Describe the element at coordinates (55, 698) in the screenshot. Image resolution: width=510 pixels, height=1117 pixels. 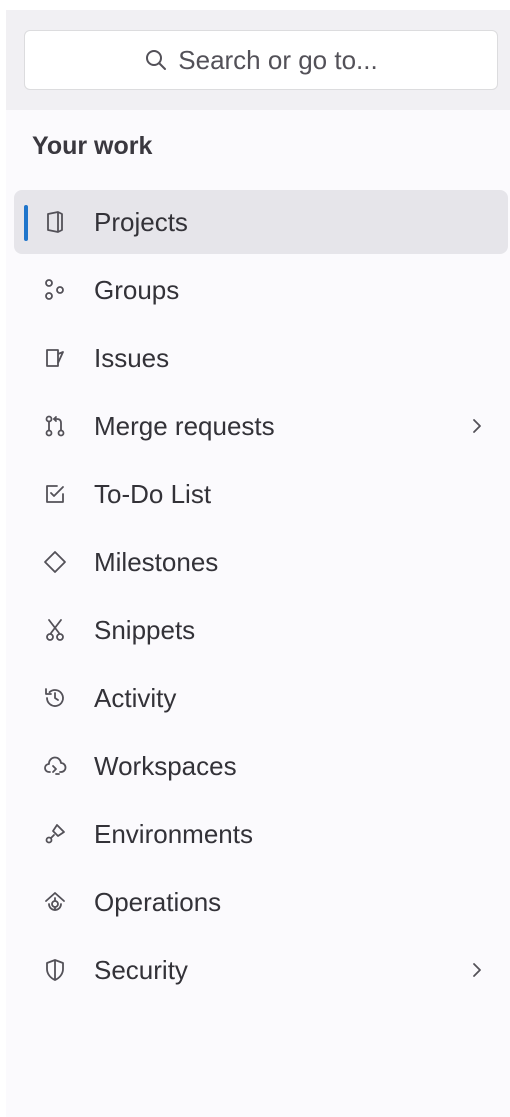
I see `history-icon` at that location.